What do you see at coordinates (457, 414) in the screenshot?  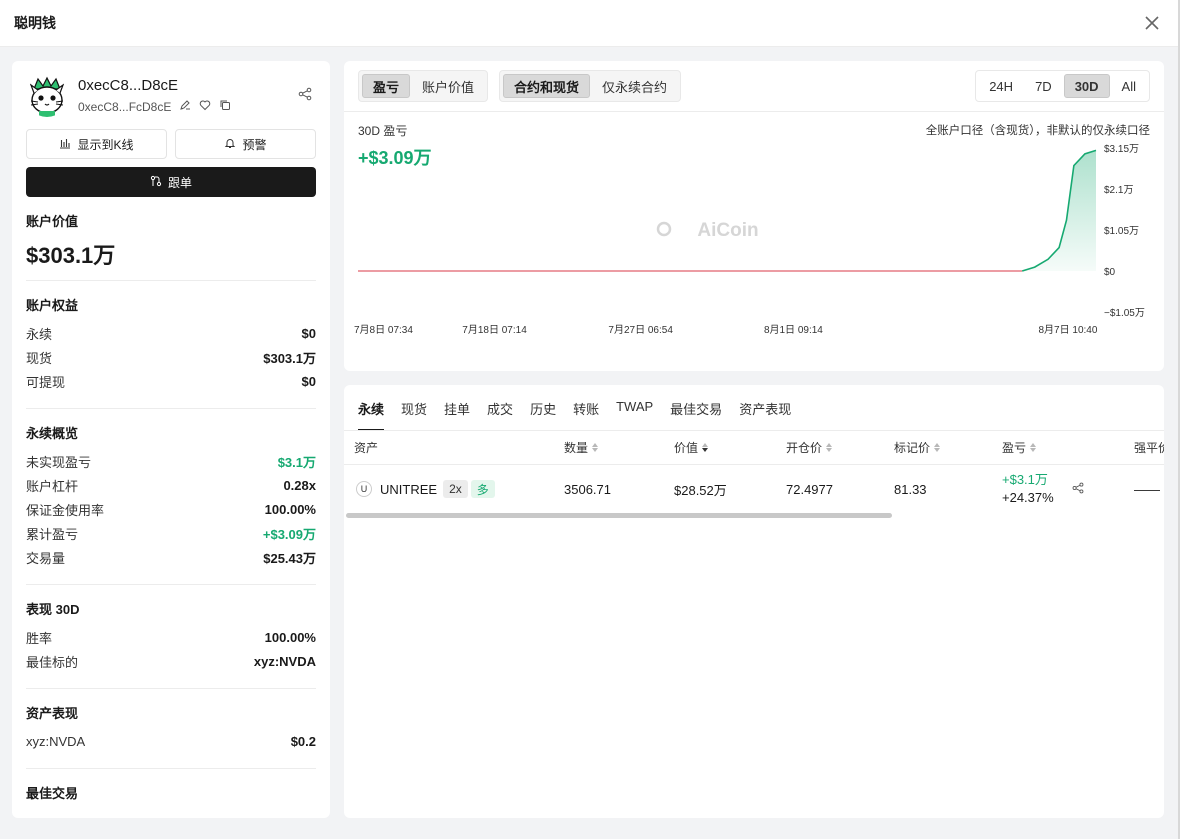 I see `positions-tab-2: 挂单` at bounding box center [457, 414].